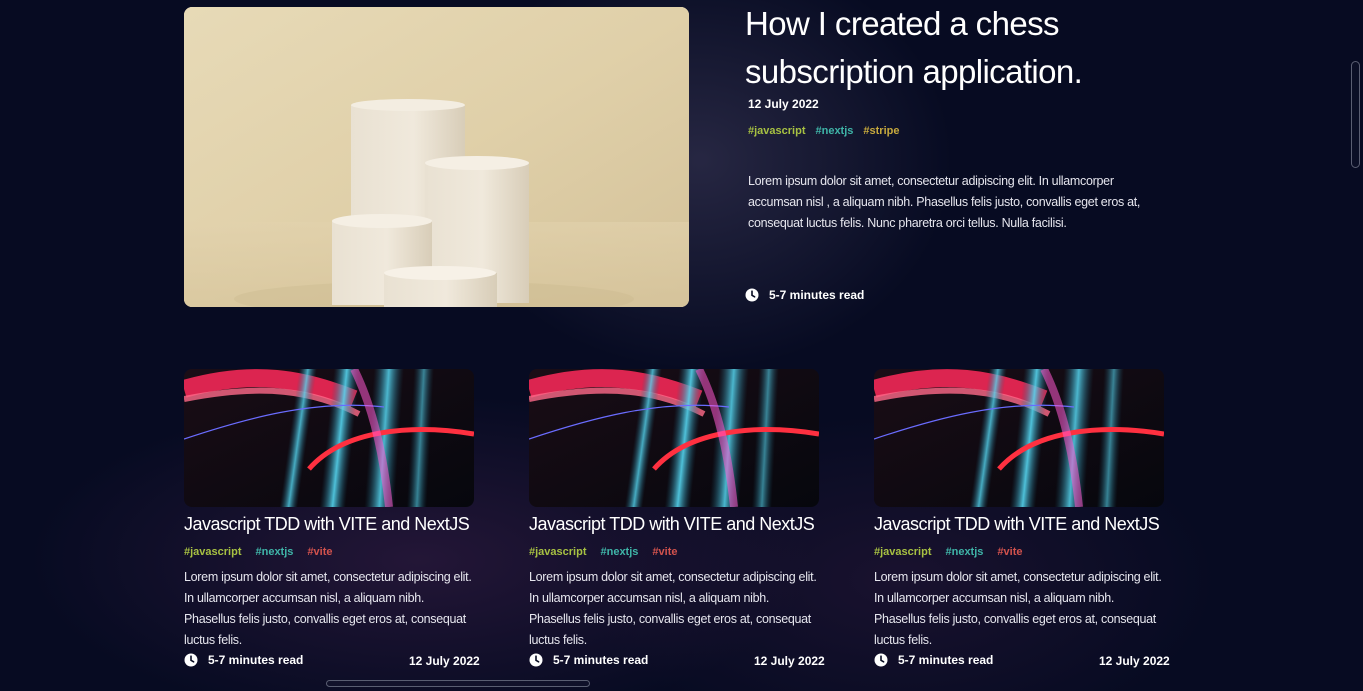  What do you see at coordinates (1355, 114) in the screenshot?
I see `vertical-scrollbar` at bounding box center [1355, 114].